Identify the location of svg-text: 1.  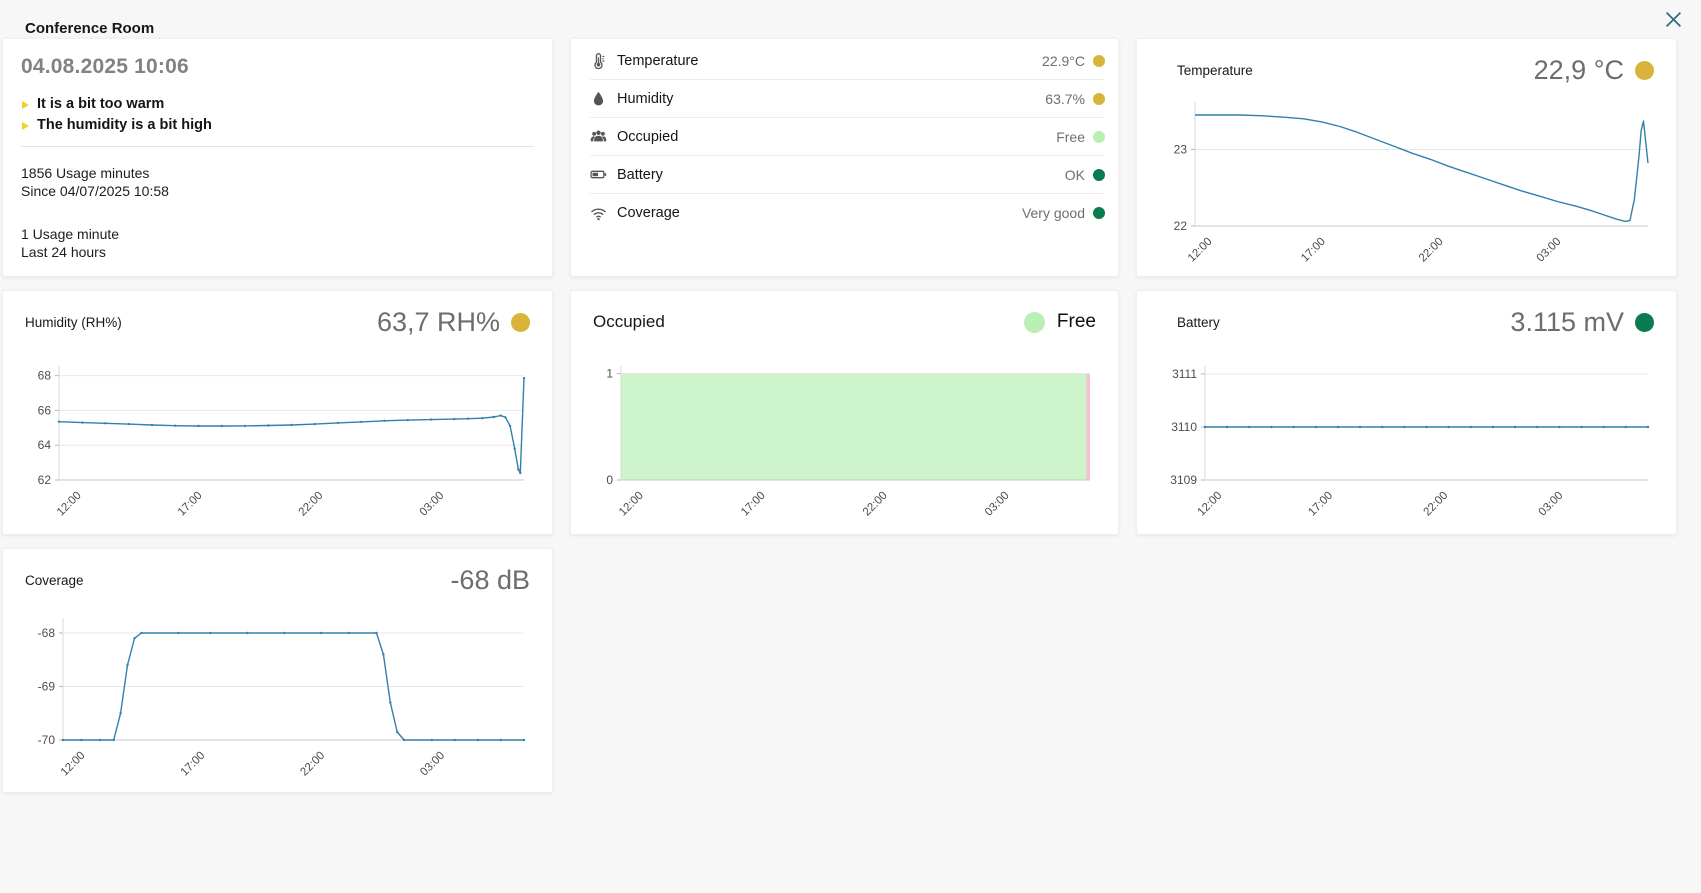
(609, 373).